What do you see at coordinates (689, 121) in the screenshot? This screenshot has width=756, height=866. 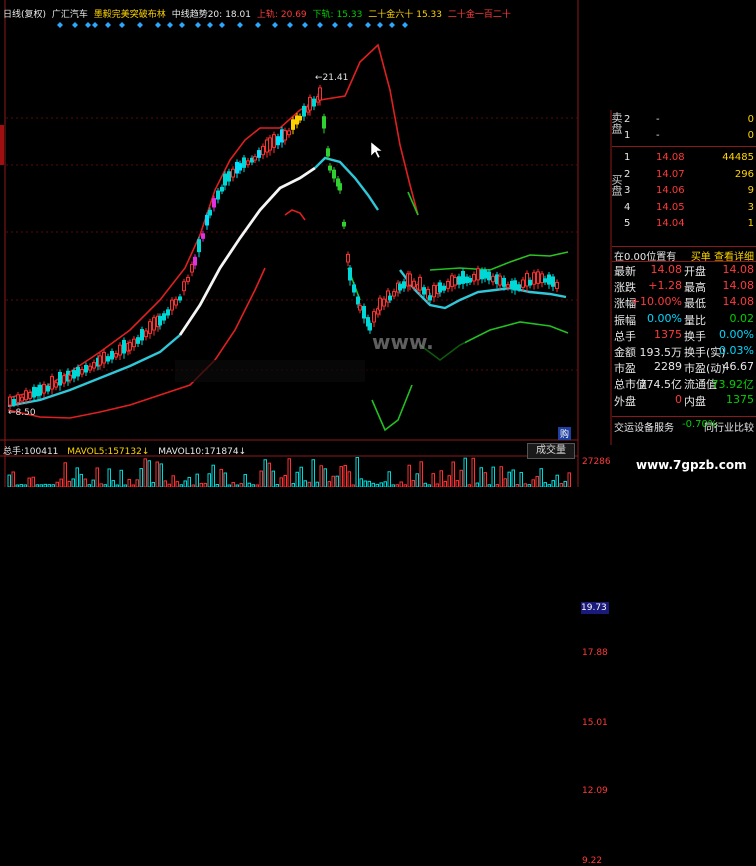 I see `sell-level-row: 2 - 0` at bounding box center [689, 121].